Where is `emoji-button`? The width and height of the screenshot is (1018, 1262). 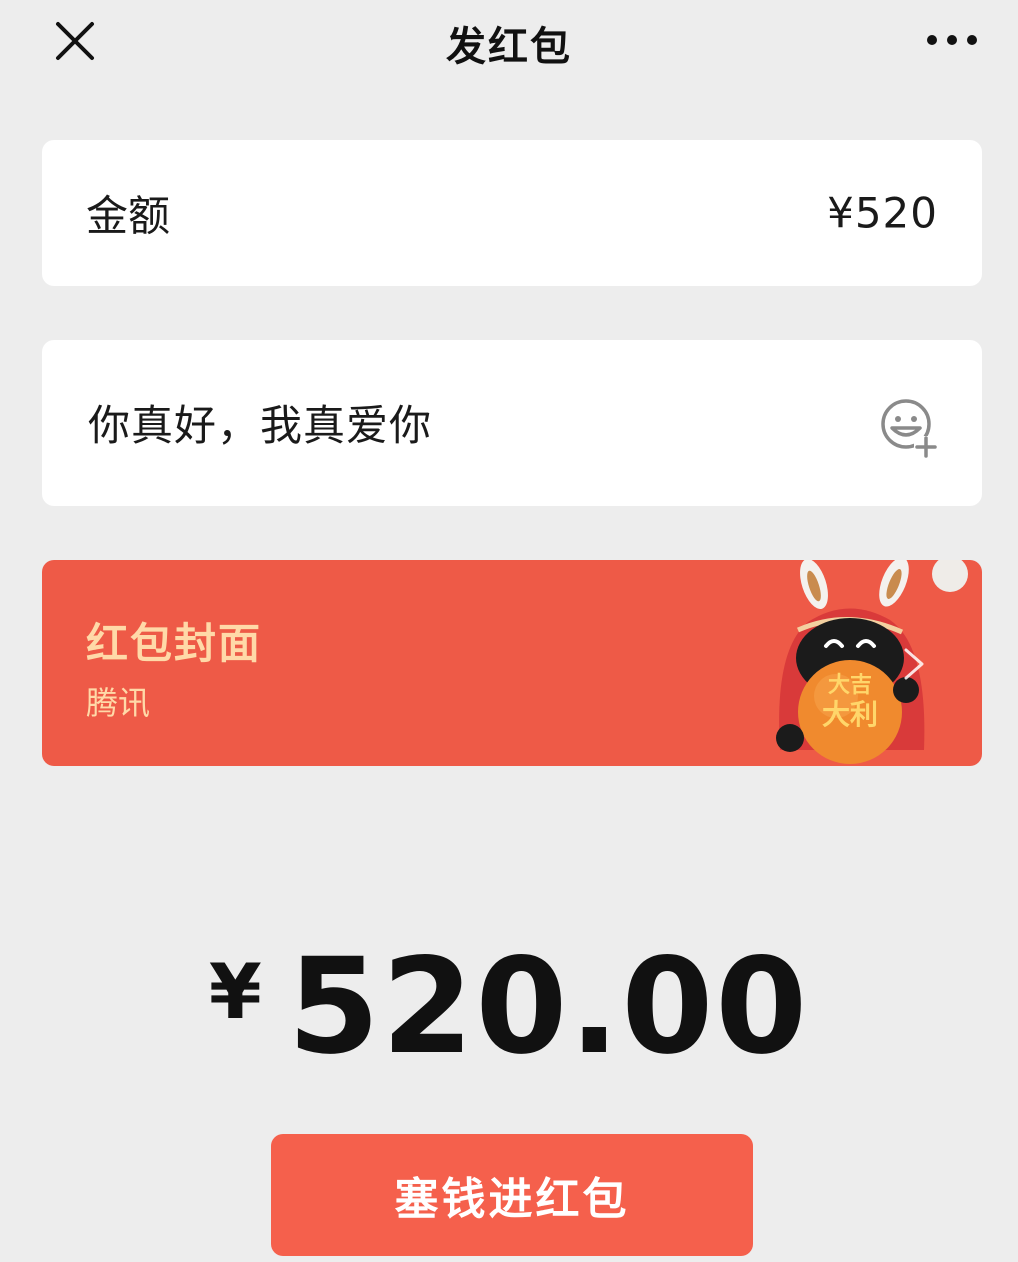 emoji-button is located at coordinates (910, 428).